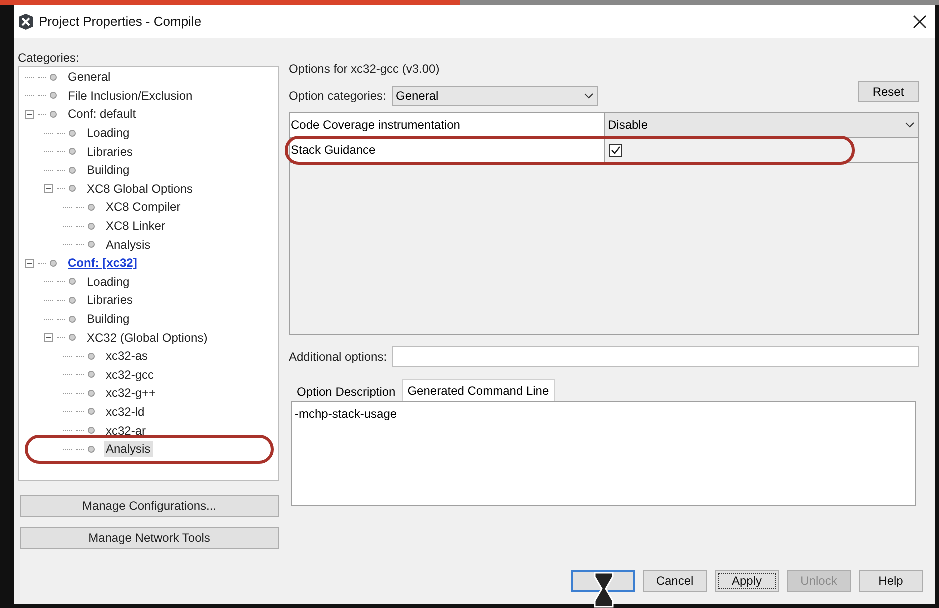 This screenshot has height=608, width=939. What do you see at coordinates (143, 207) in the screenshot?
I see `tree-item: XC8 Compiler` at bounding box center [143, 207].